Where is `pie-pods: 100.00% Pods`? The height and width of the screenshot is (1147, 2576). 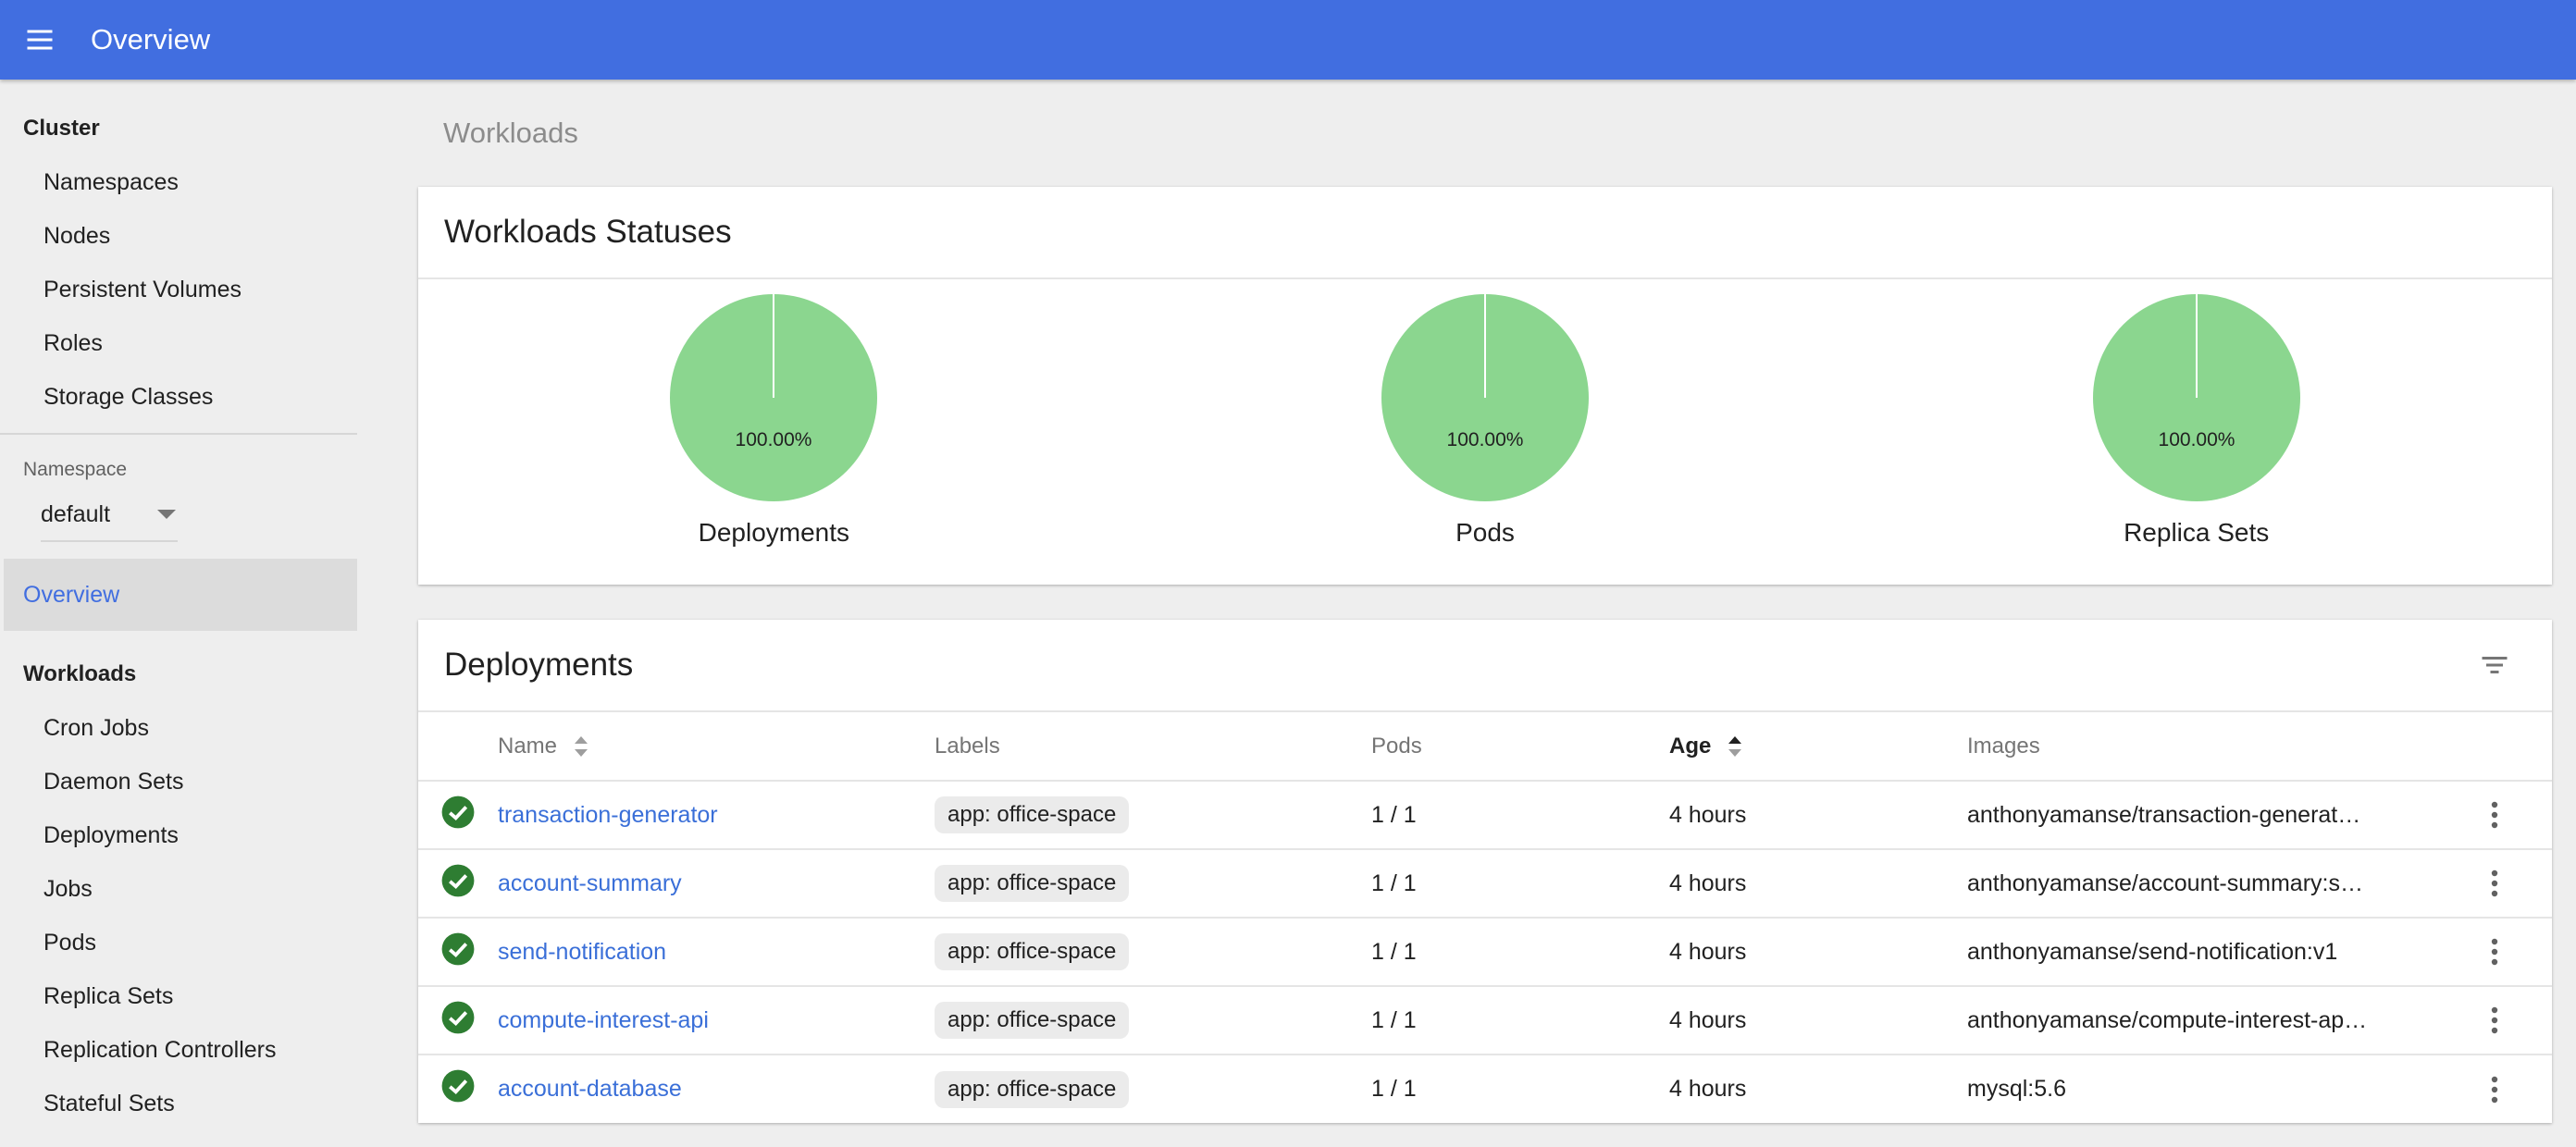 pie-pods: 100.00% Pods is located at coordinates (1485, 431).